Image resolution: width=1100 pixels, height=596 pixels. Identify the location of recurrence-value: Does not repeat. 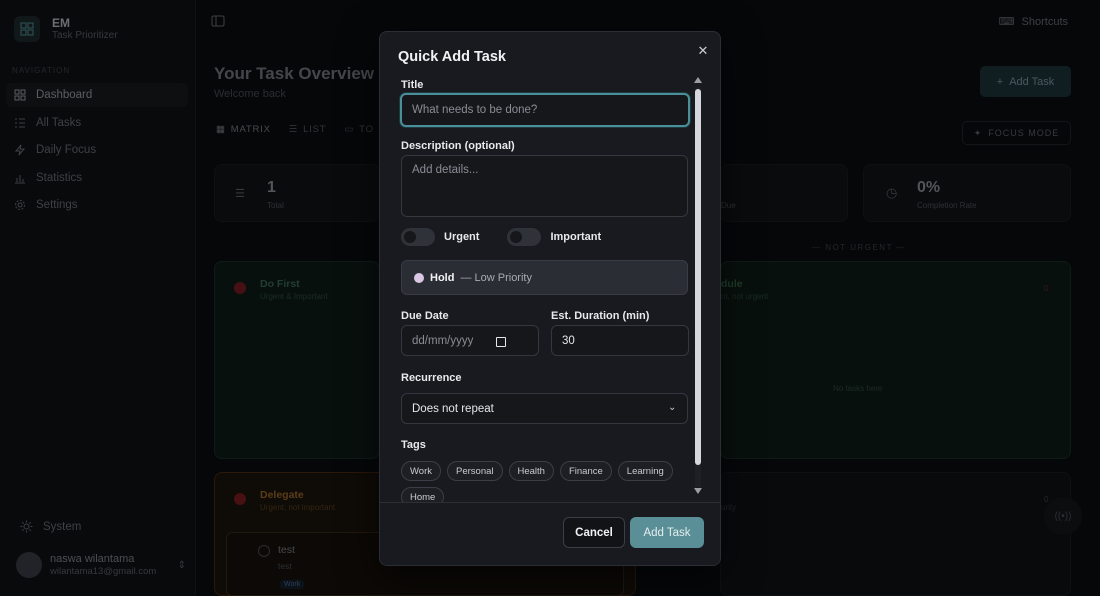
(453, 408).